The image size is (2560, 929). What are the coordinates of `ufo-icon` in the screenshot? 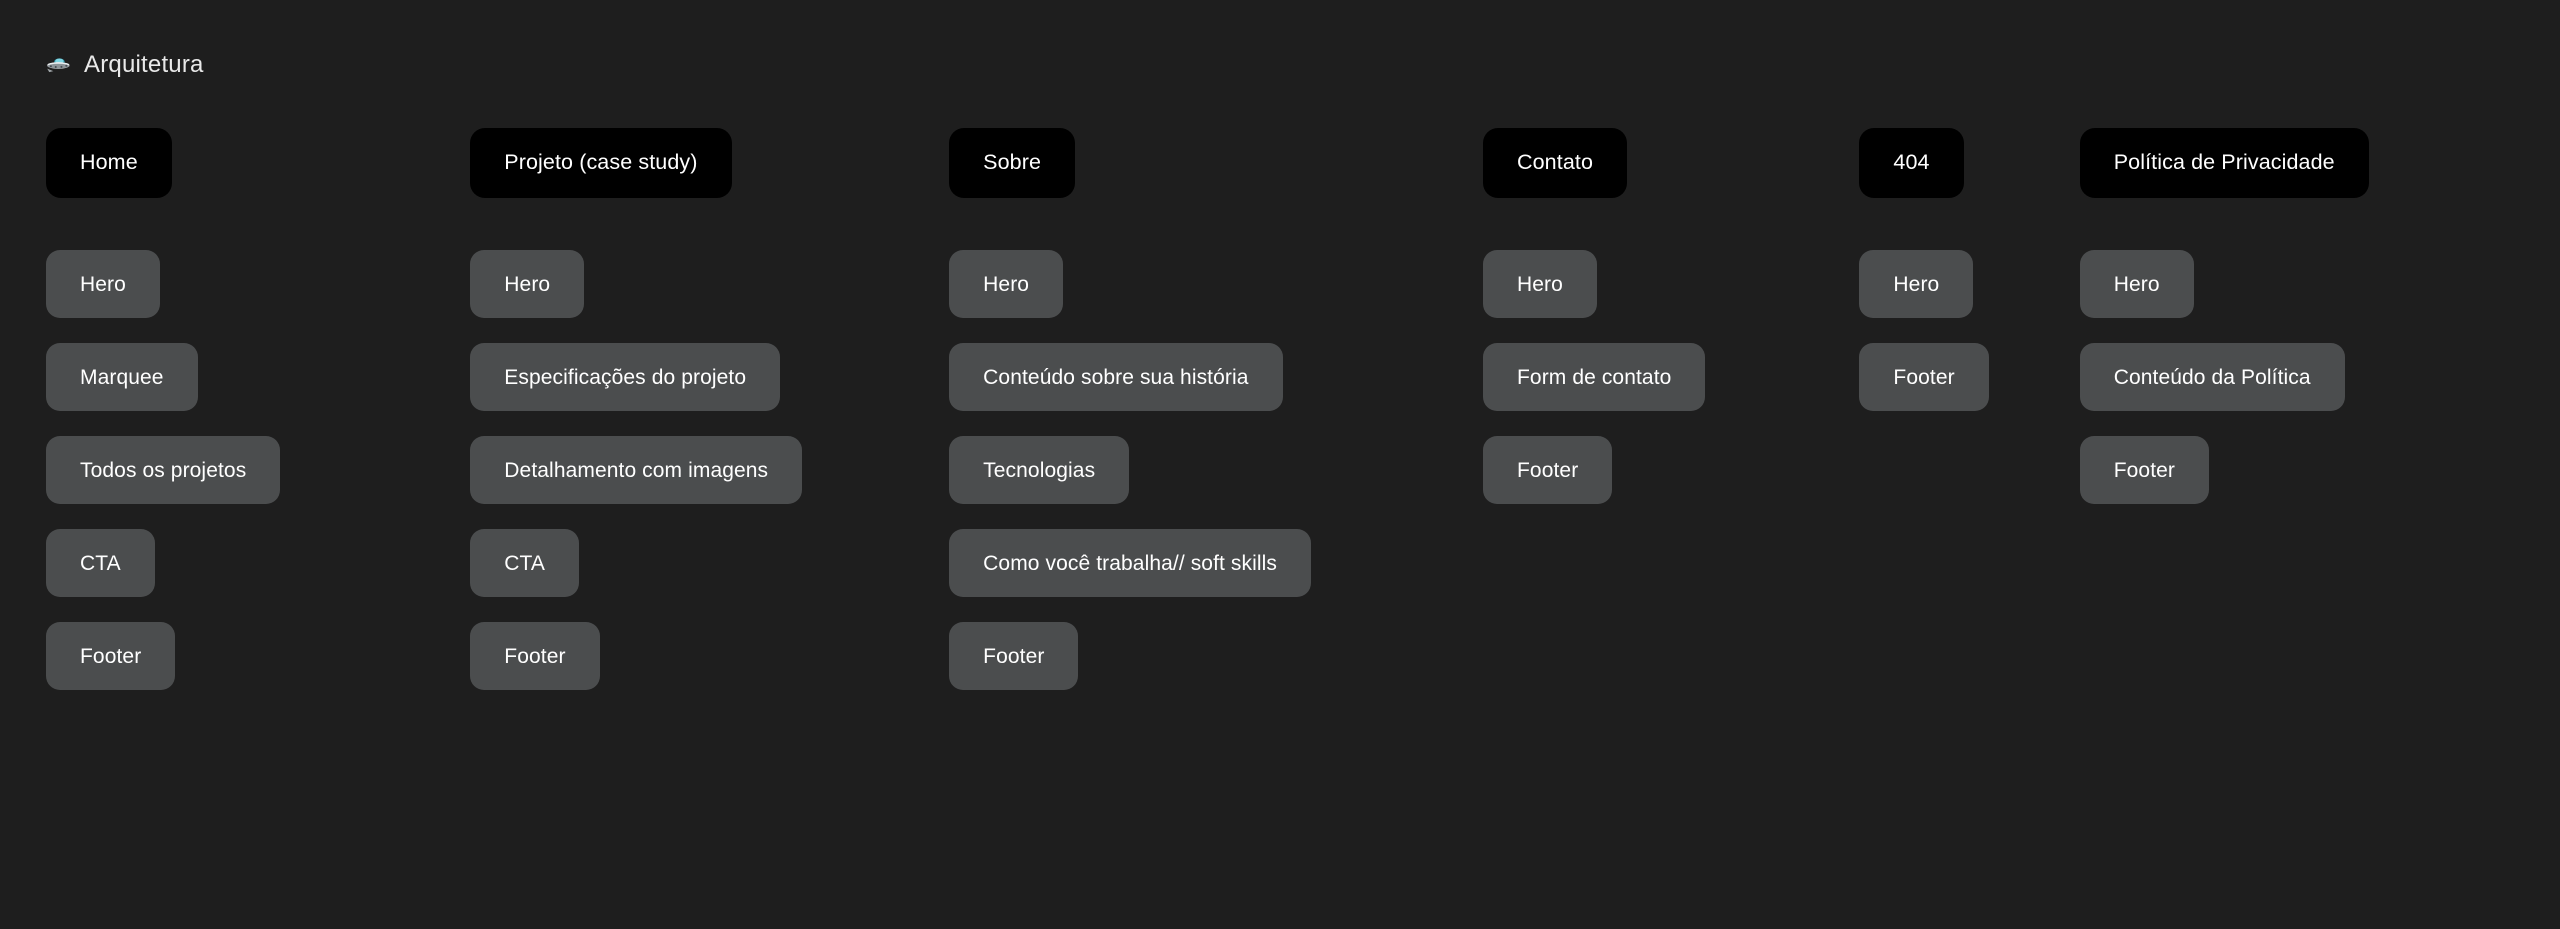 It's located at (58, 65).